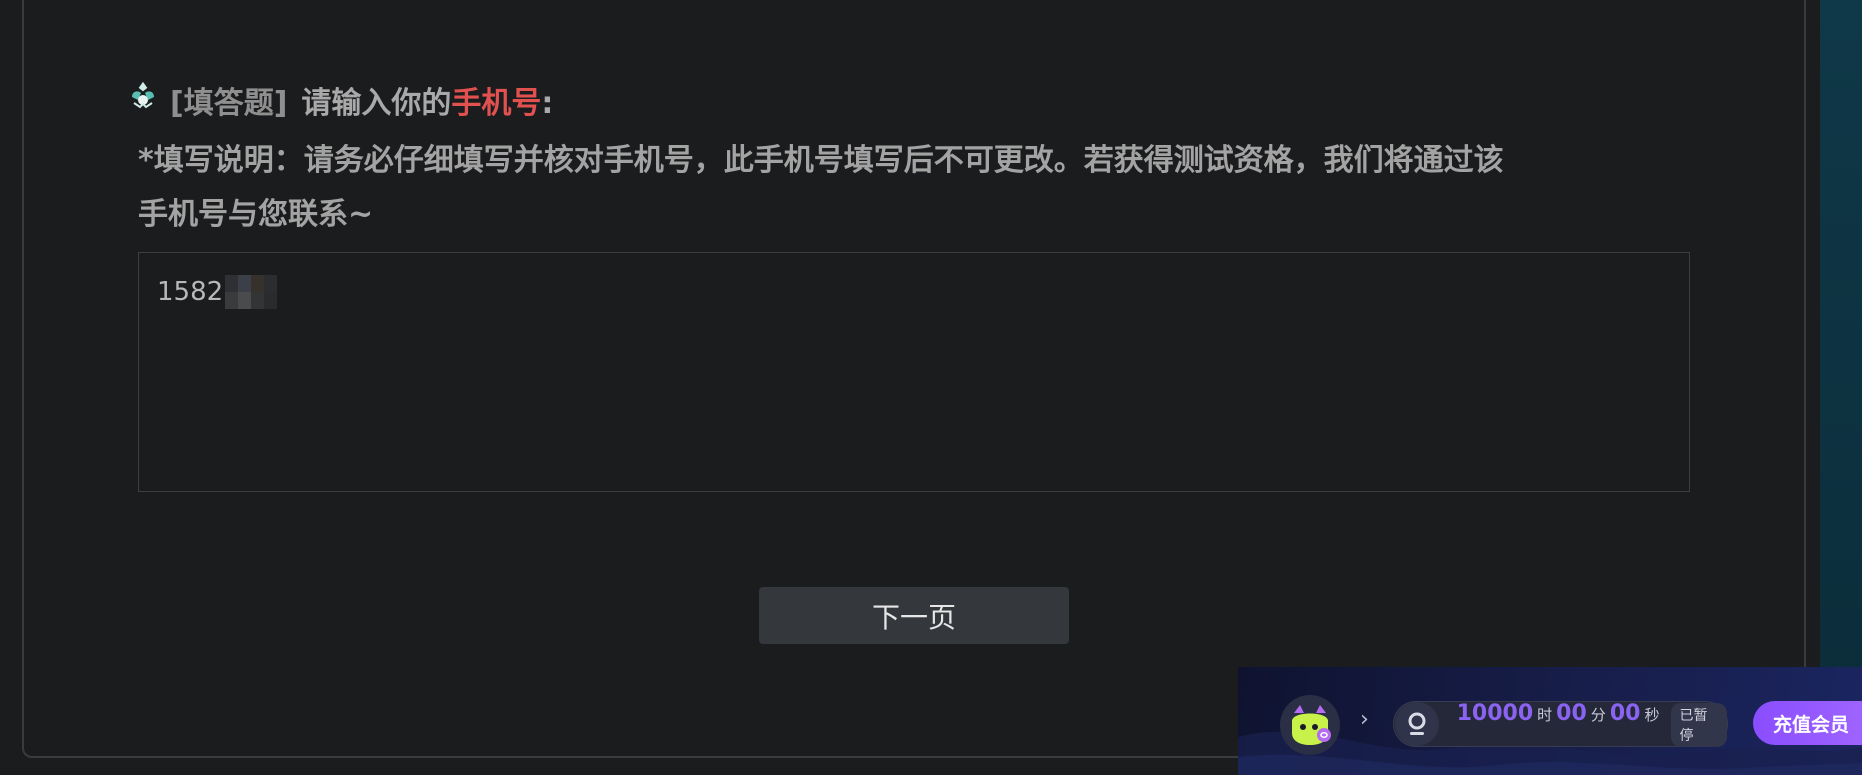 This screenshot has height=775, width=1862. I want to click on expand-chevron-icon: ›, so click(1364, 719).